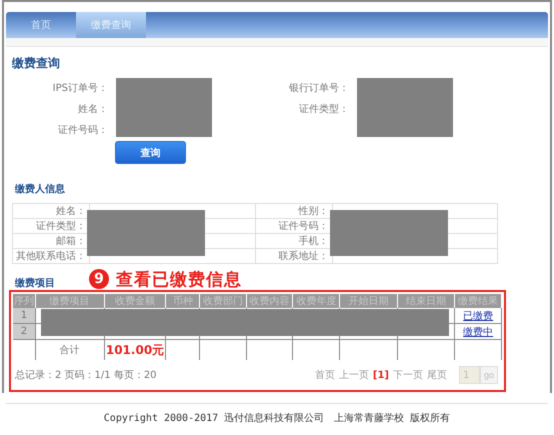 This screenshot has width=554, height=435. I want to click on pager-link: 尾页, so click(437, 375).